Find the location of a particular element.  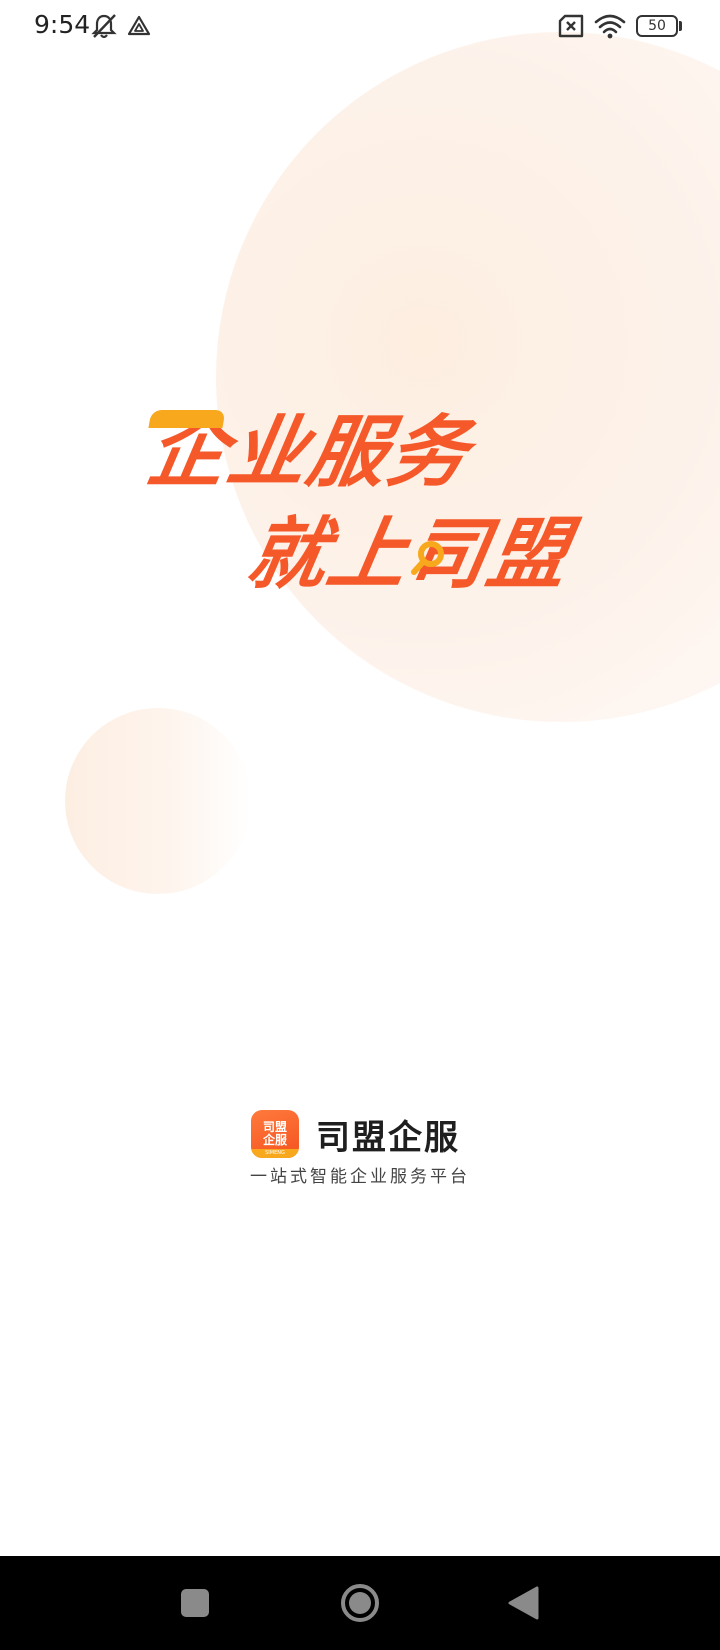

home-icon is located at coordinates (360, 1603).